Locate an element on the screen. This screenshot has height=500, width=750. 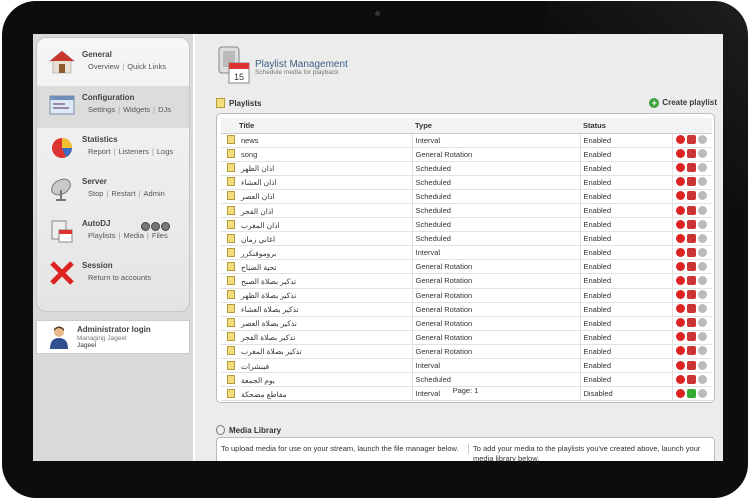
link-report: Report is located at coordinates (99, 151).